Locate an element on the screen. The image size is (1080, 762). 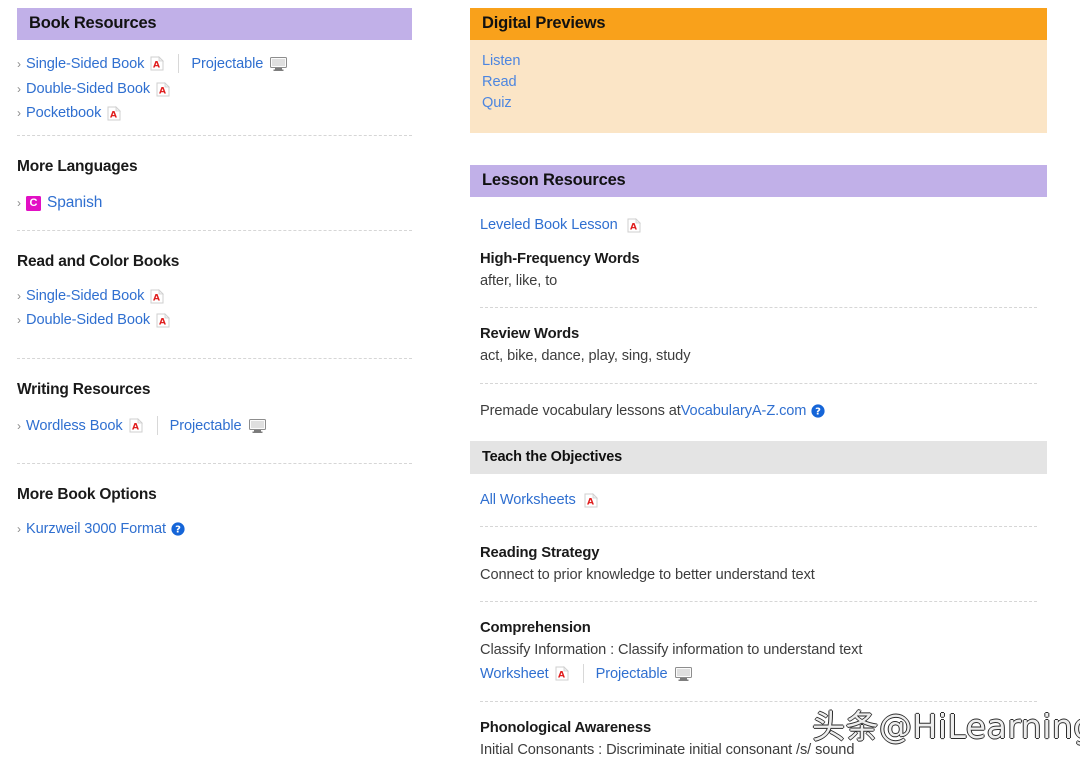
high-frequency-words-title: High-Frequency Words is located at coordinates (560, 259).